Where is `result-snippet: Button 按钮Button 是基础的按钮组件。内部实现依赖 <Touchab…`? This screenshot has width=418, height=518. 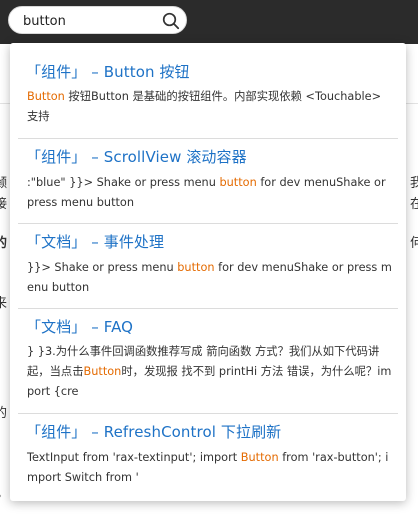 result-snippet: Button 按钮Button 是基础的按钮组件。内部实现依赖 <Touchab… is located at coordinates (210, 107).